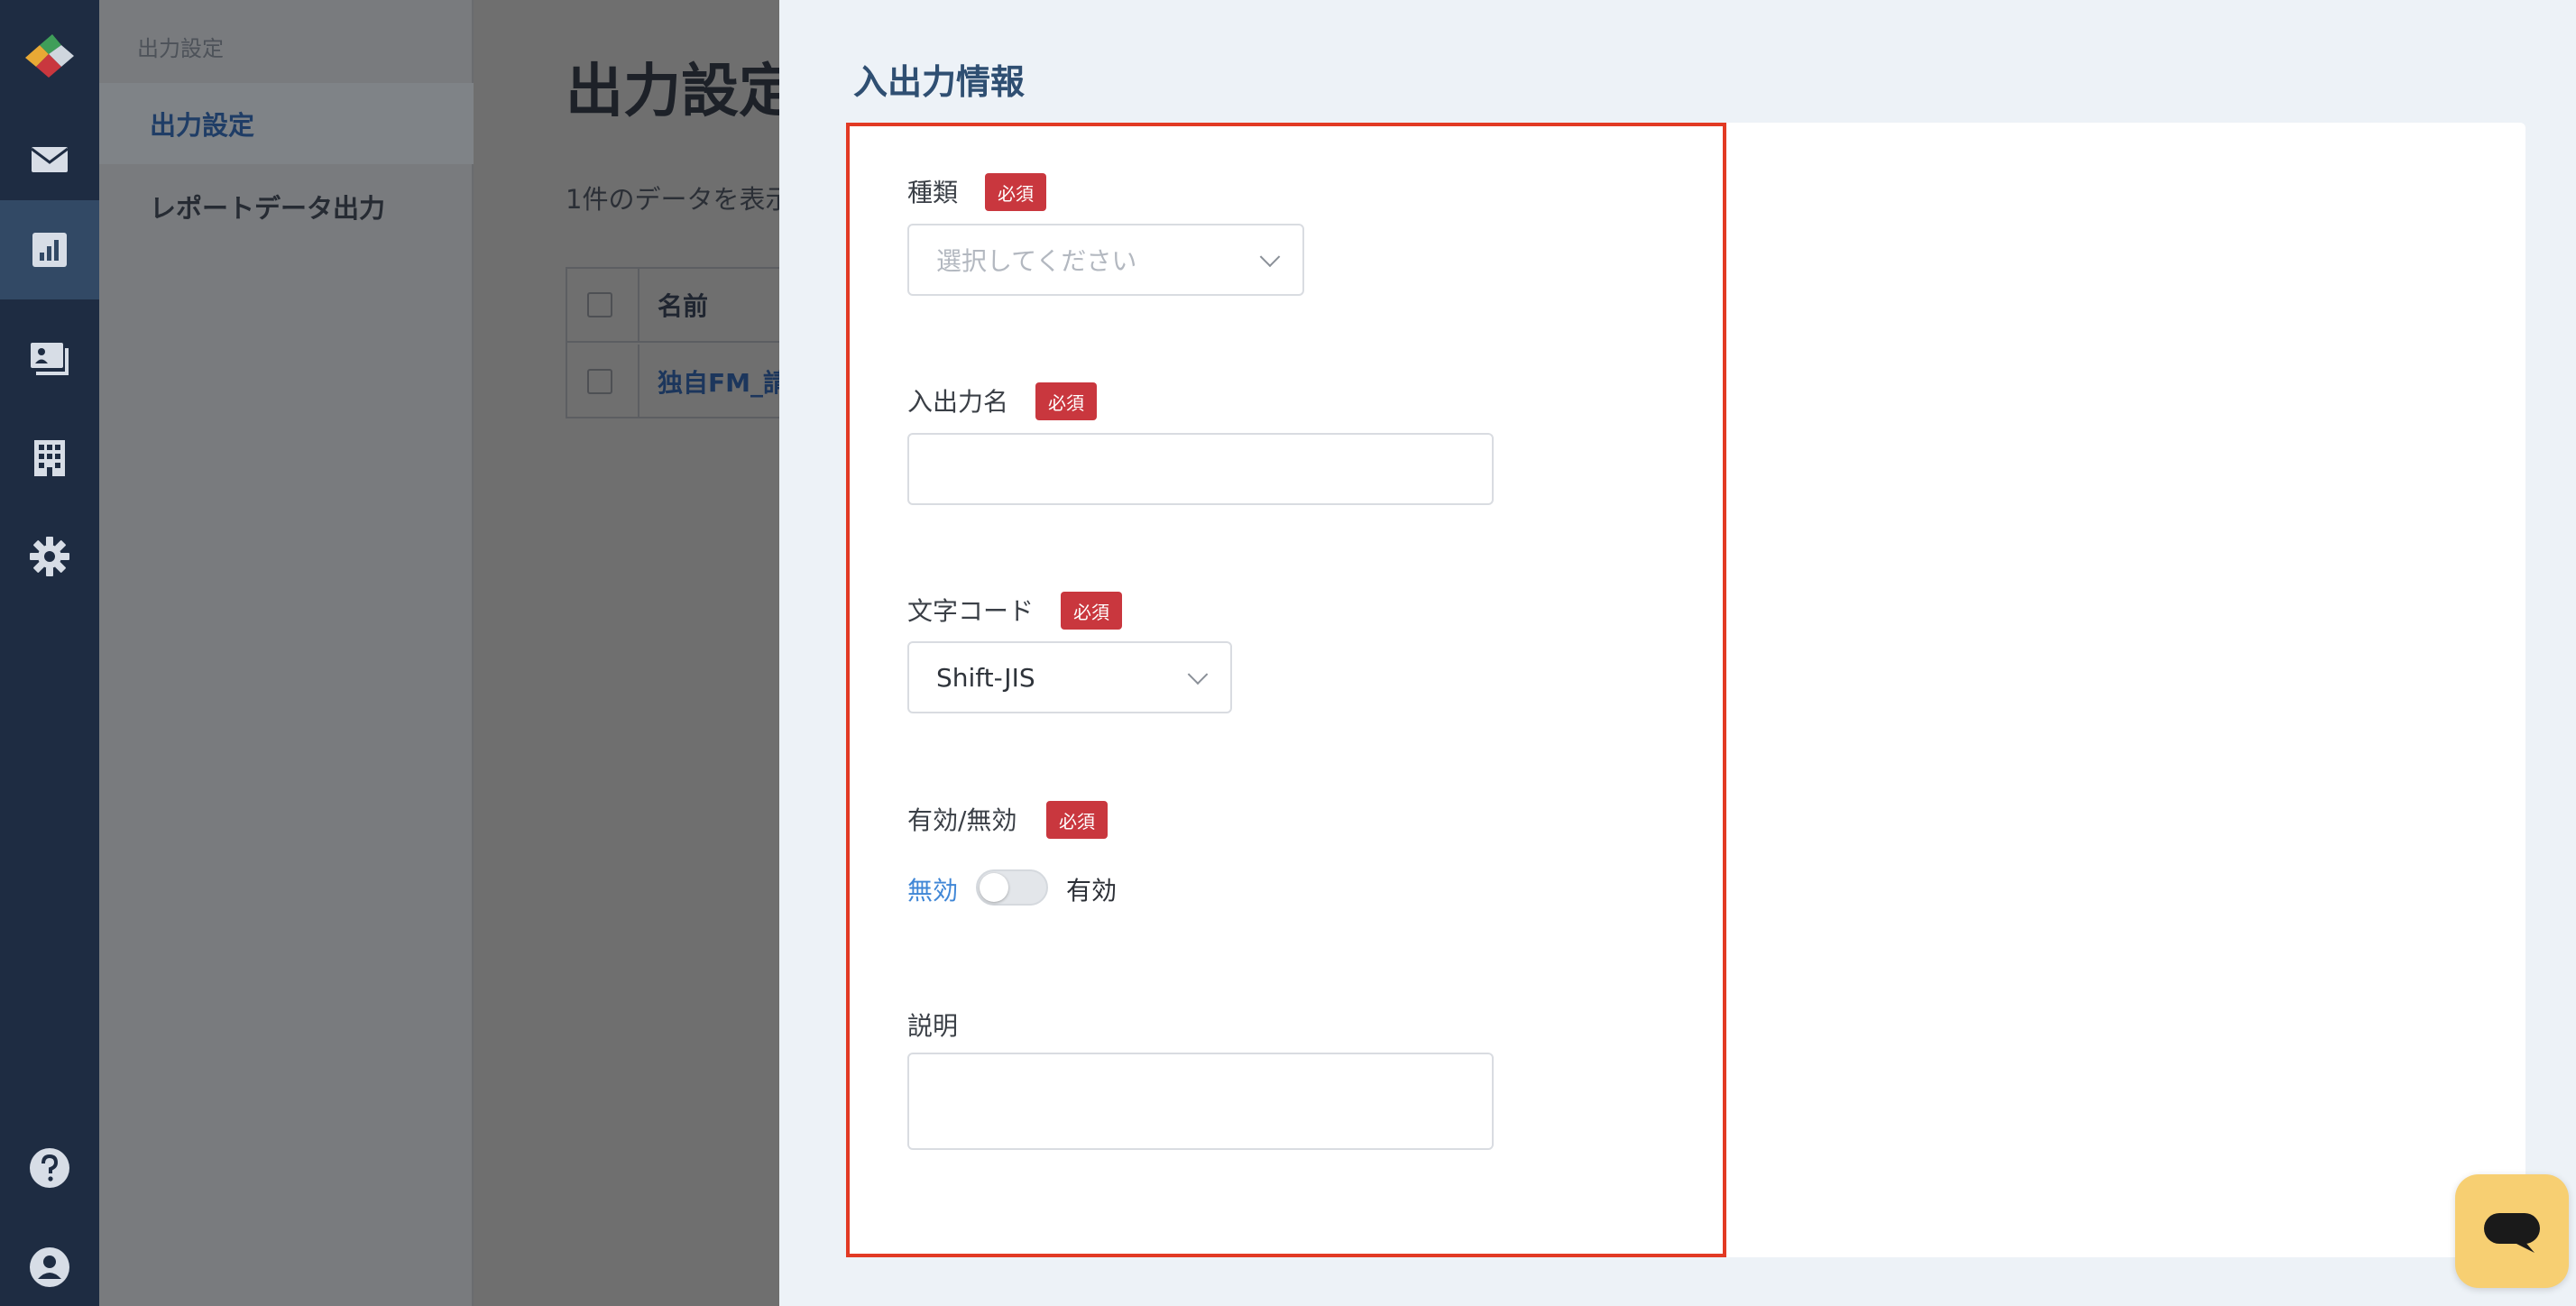  I want to click on building-icon, so click(49, 458).